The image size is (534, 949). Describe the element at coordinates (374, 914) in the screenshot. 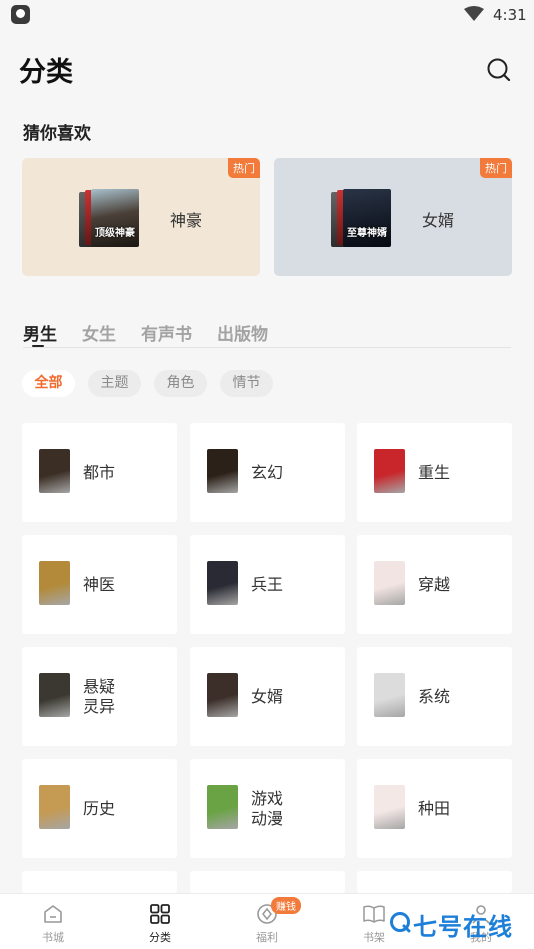

I see `book-icon` at that location.